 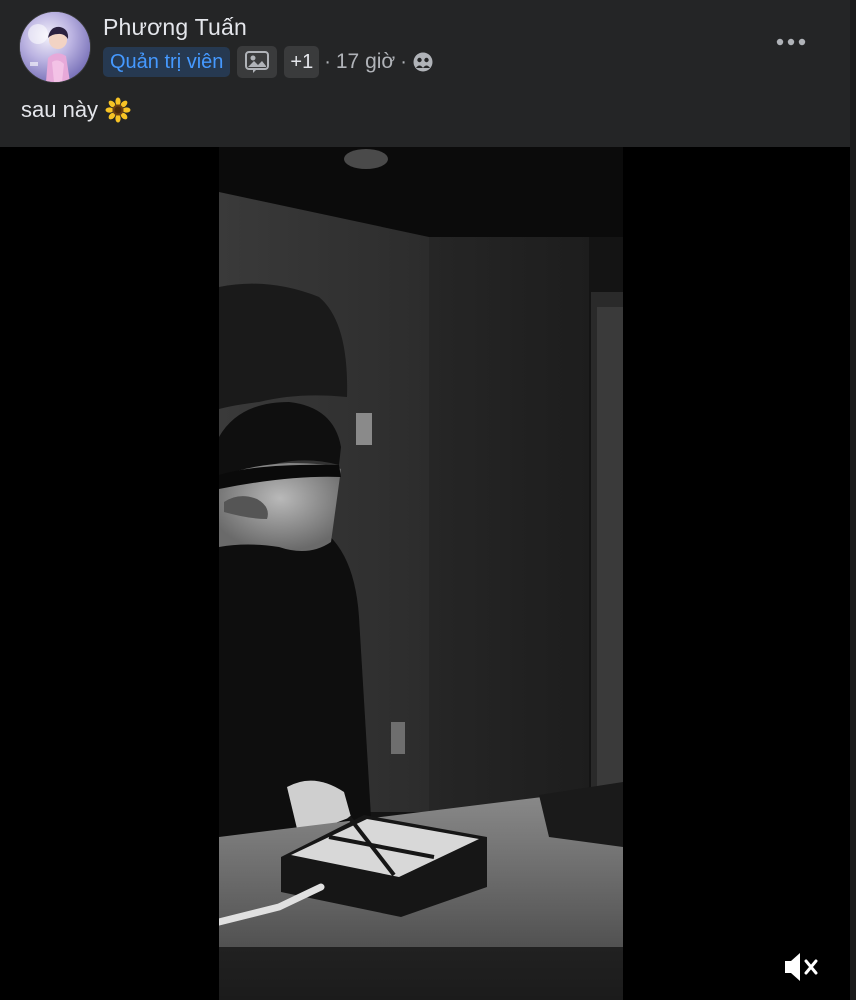 I want to click on volume-muted-icon, so click(x=801, y=967).